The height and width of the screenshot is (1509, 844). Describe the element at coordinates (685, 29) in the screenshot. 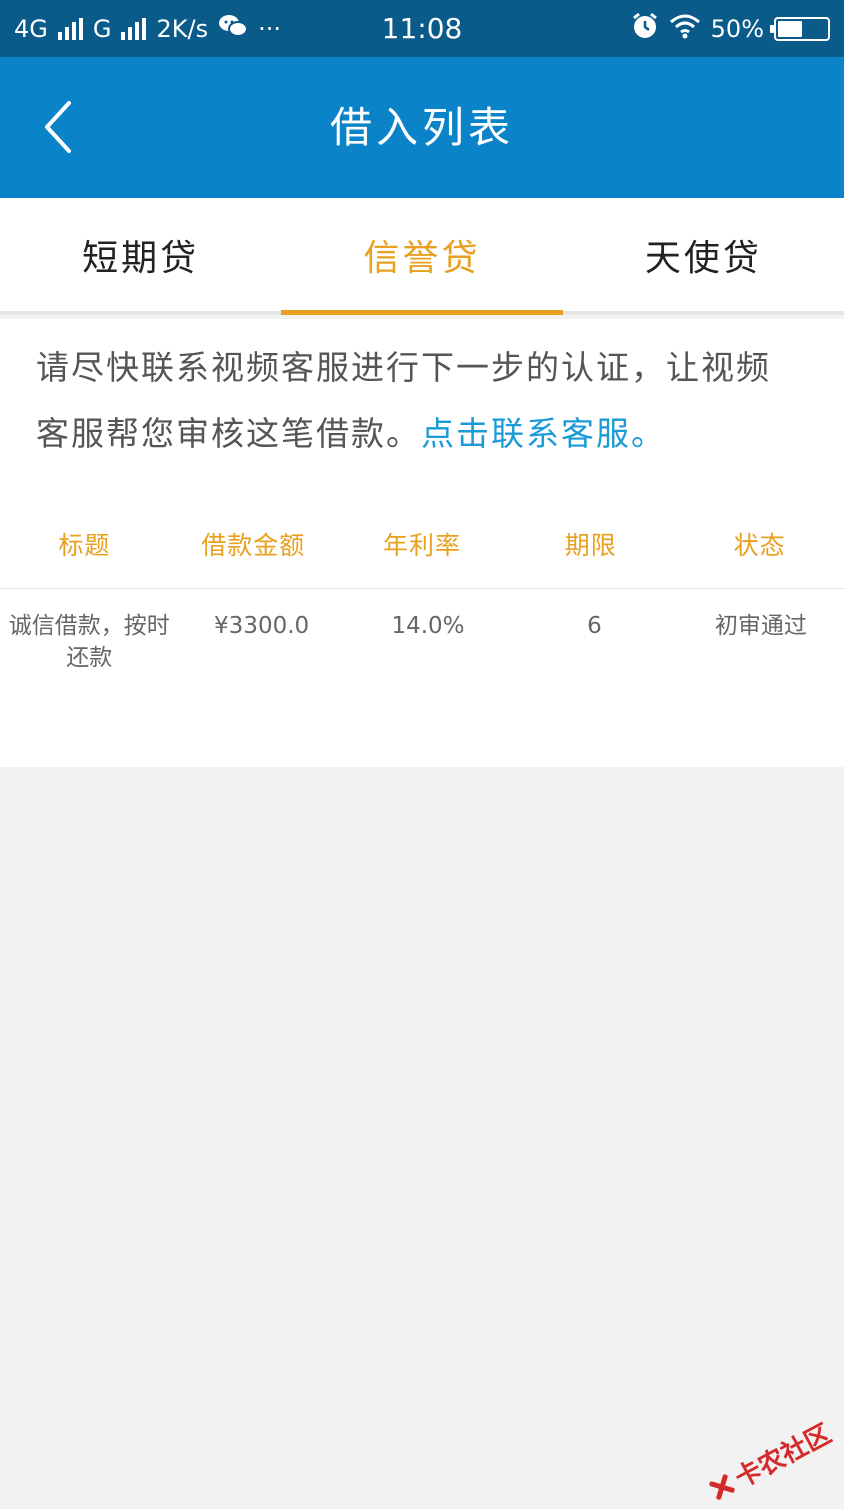

I see `wifi-icon` at that location.